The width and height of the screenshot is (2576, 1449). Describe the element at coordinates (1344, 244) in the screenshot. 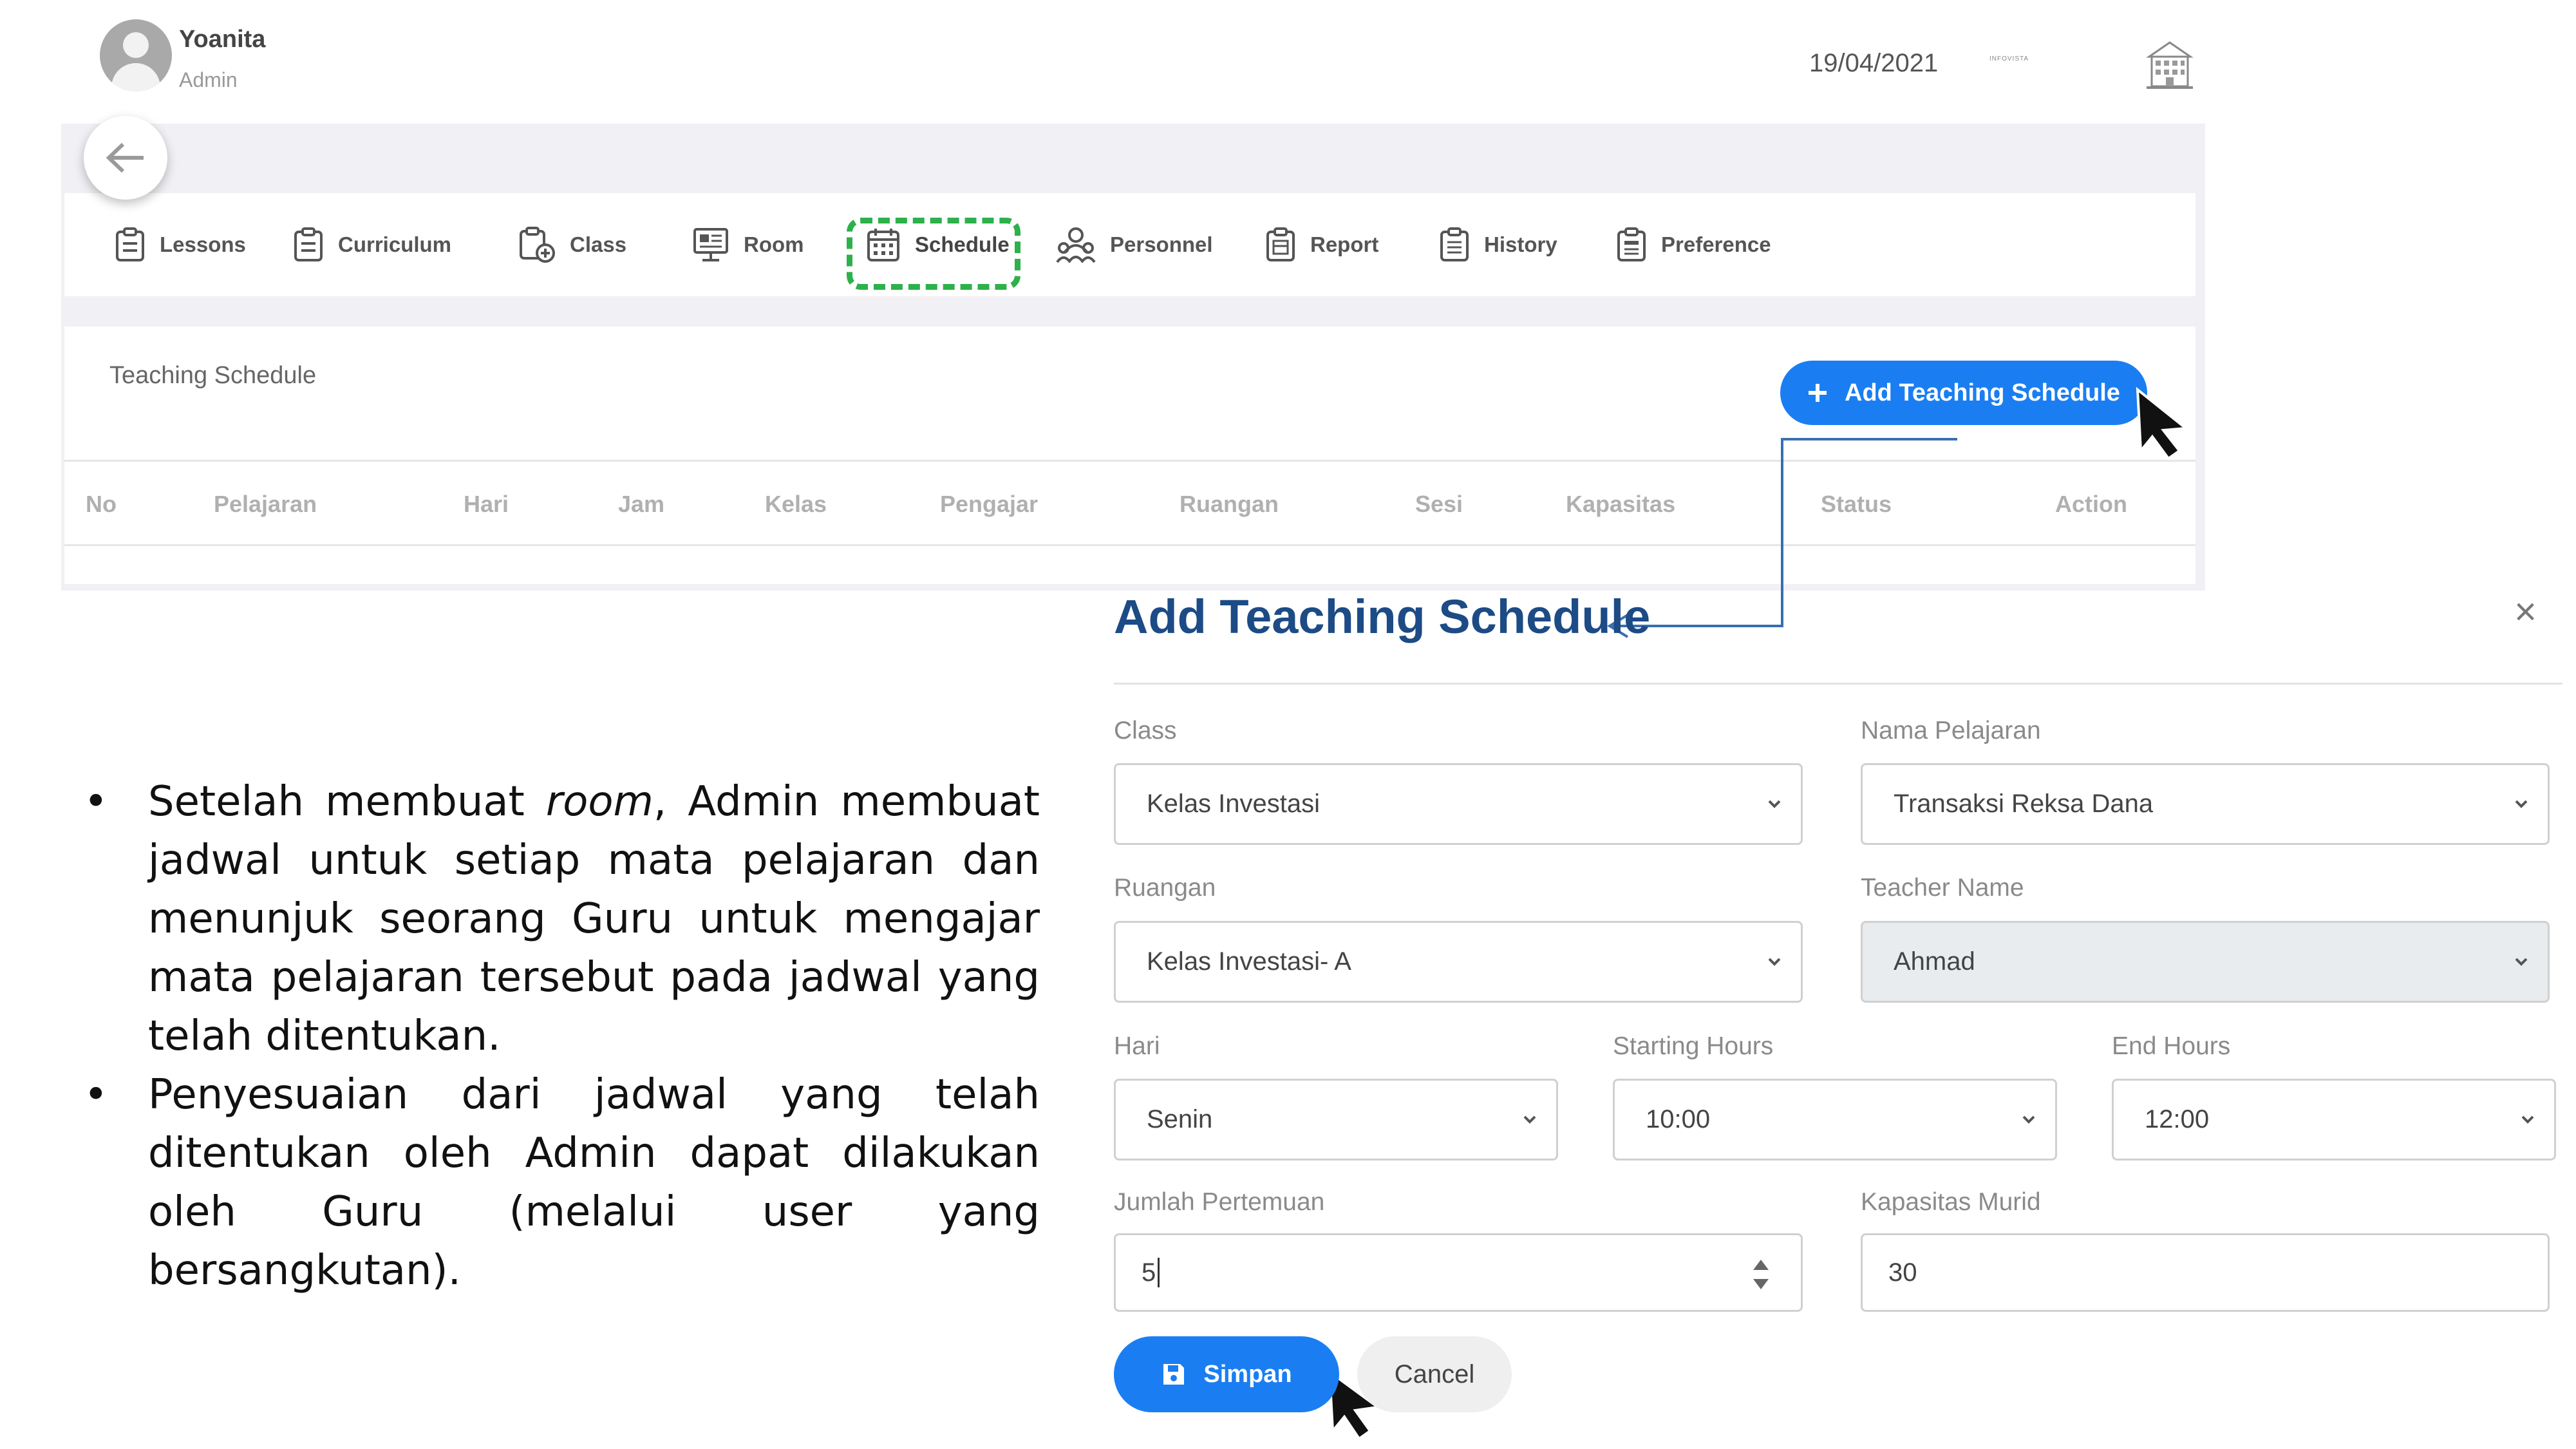

I see `nav-label: Report` at that location.